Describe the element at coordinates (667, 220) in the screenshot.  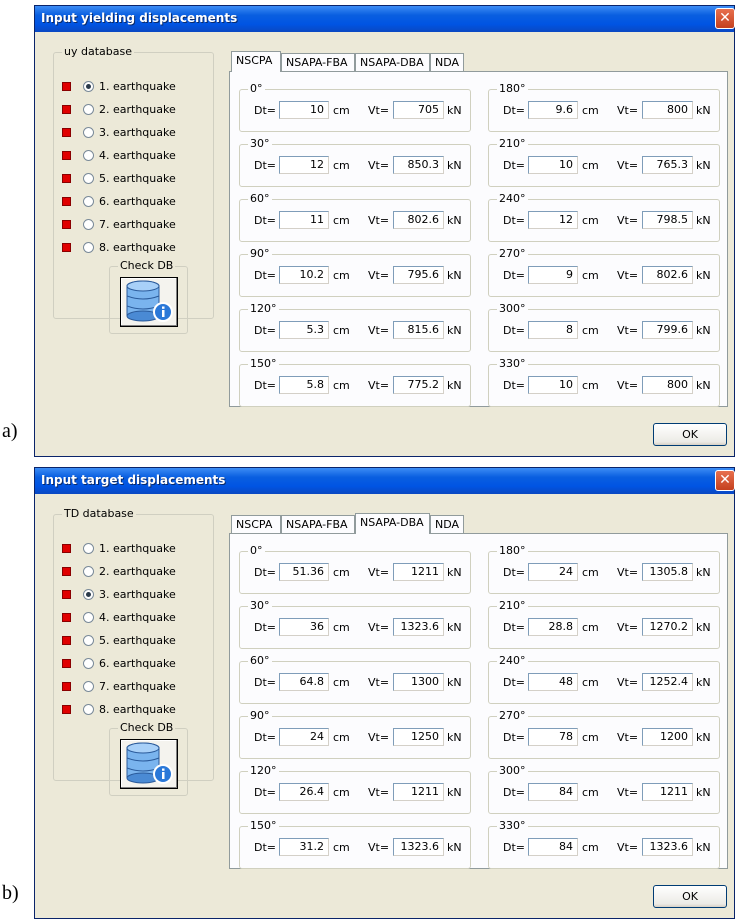
I see `vt-input: 798.5` at that location.